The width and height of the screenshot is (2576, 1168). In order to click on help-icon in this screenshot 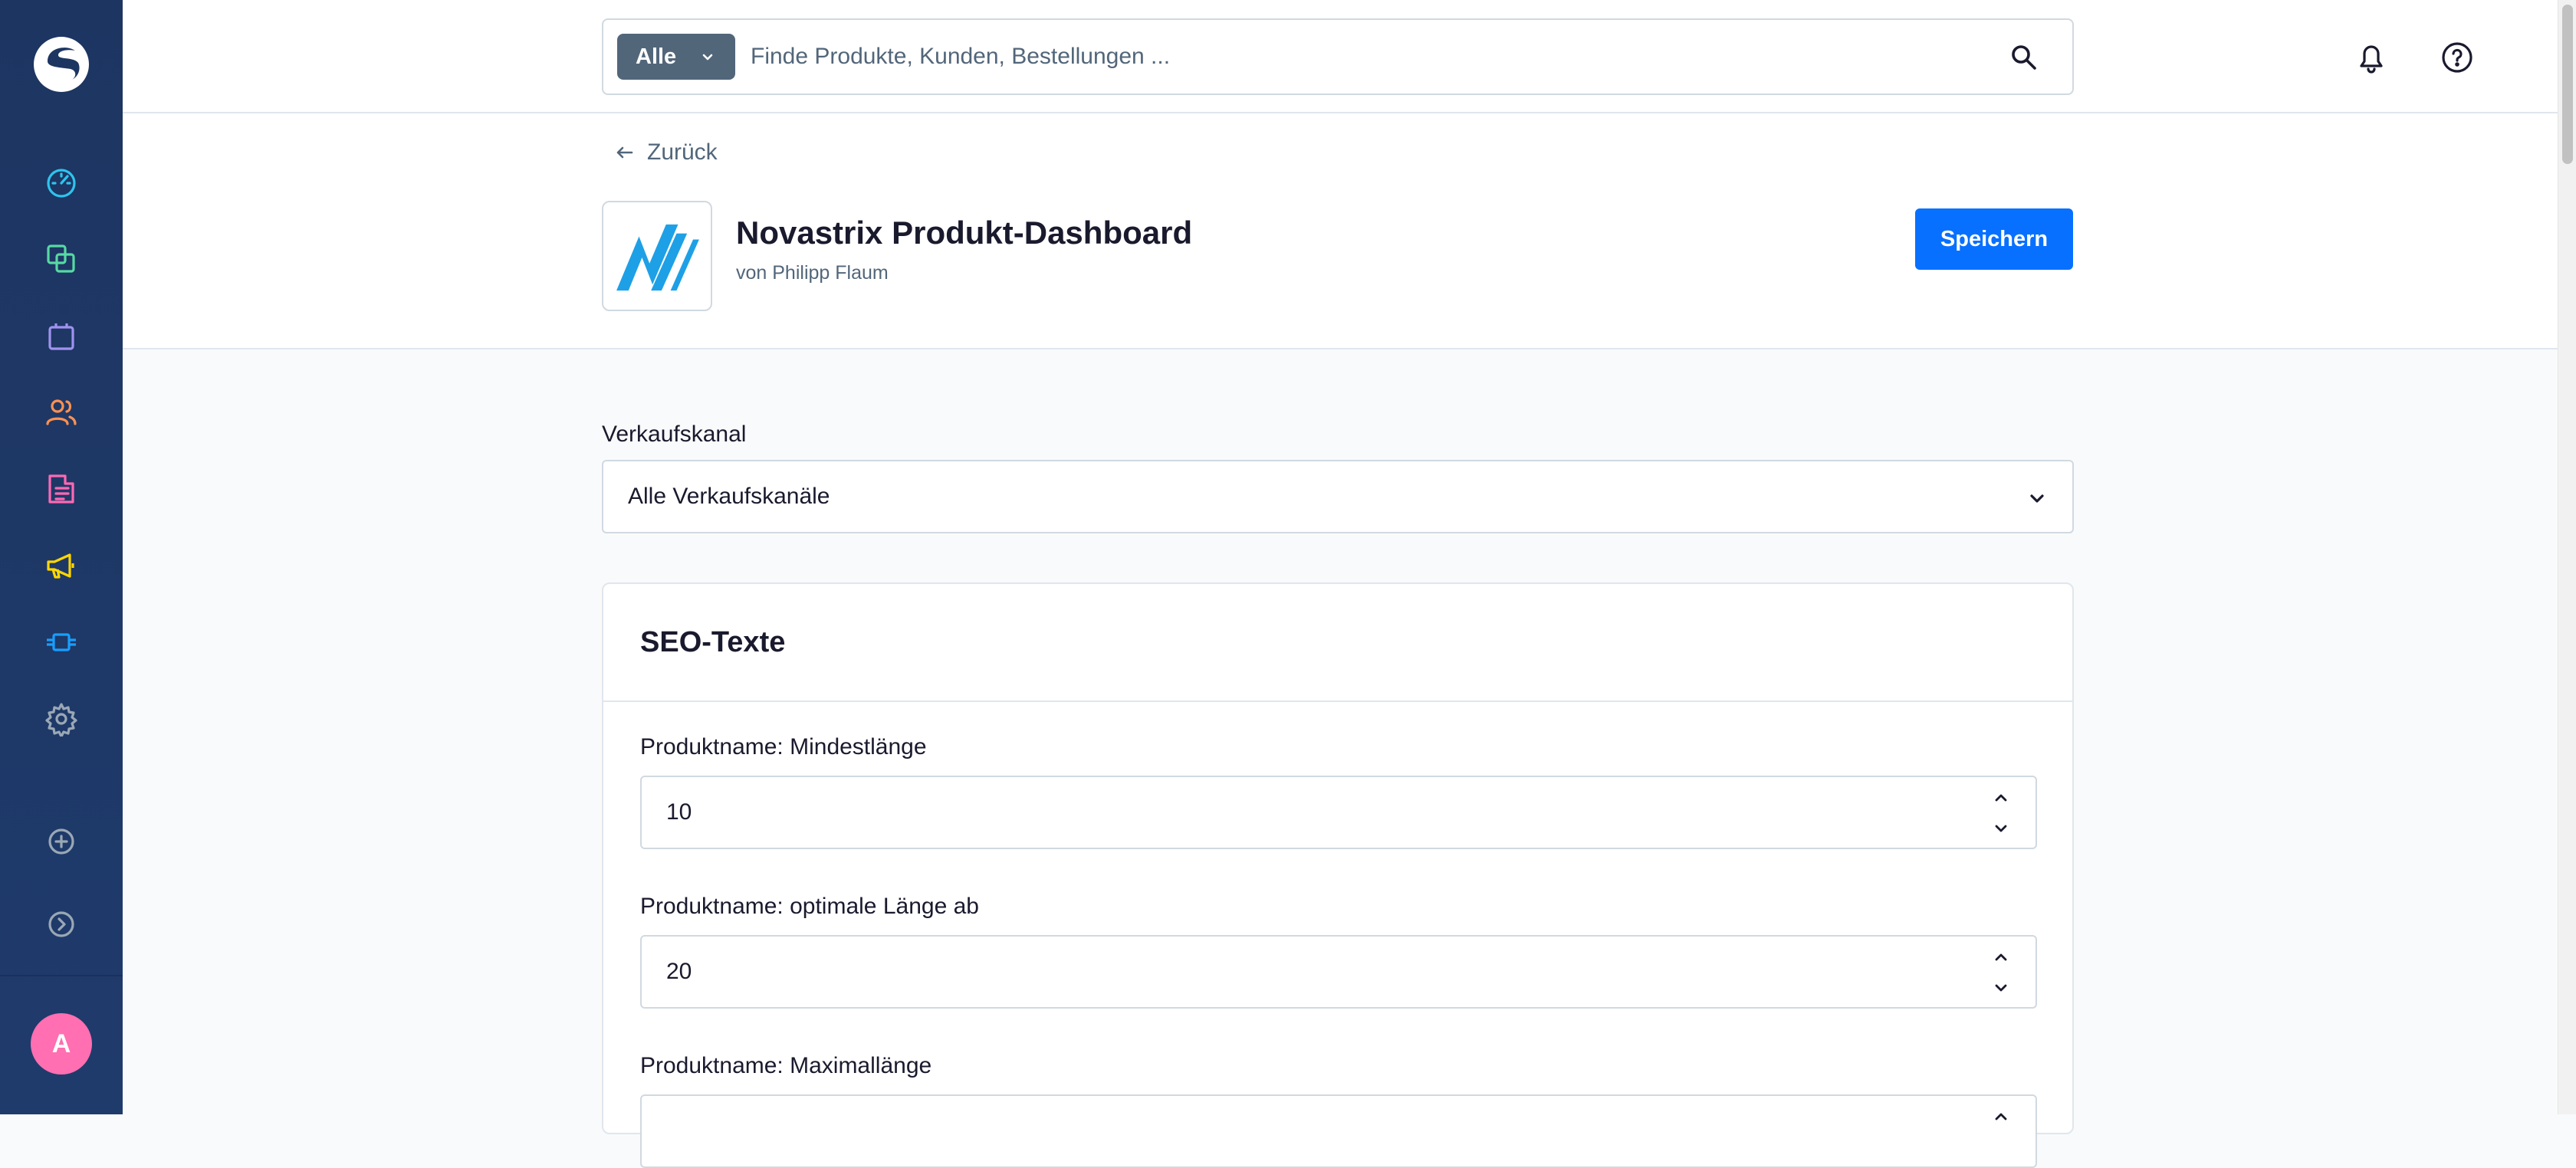, I will do `click(2457, 57)`.